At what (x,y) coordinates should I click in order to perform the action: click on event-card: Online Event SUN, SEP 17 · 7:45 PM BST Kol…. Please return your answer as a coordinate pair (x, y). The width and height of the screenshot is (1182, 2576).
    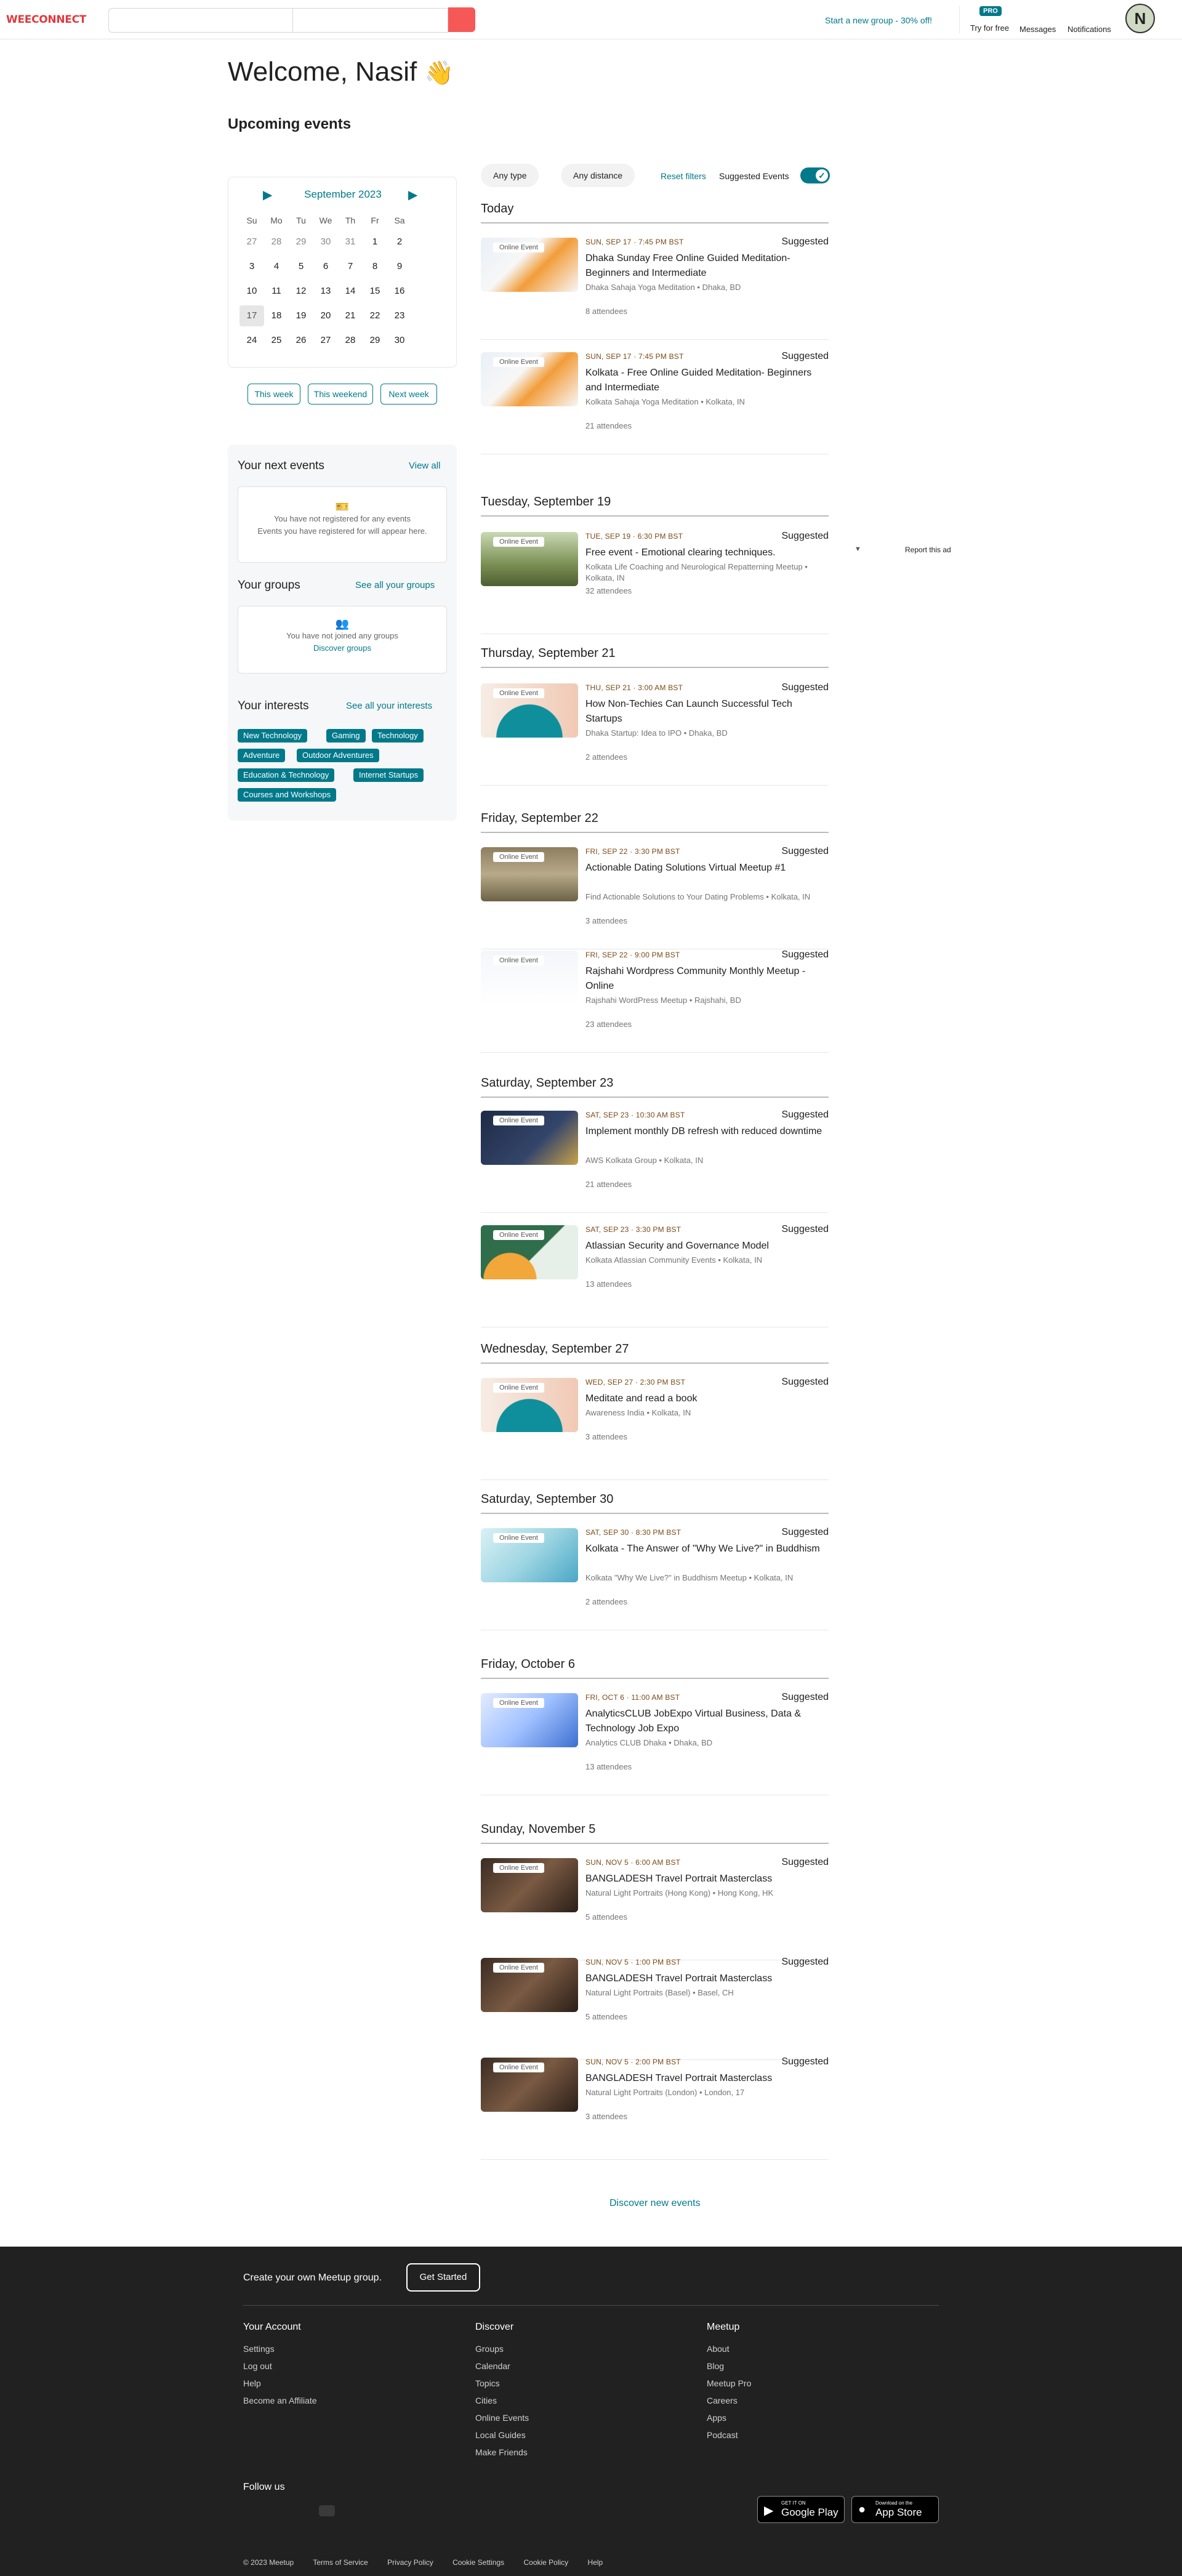
    Looking at the image, I should click on (655, 399).